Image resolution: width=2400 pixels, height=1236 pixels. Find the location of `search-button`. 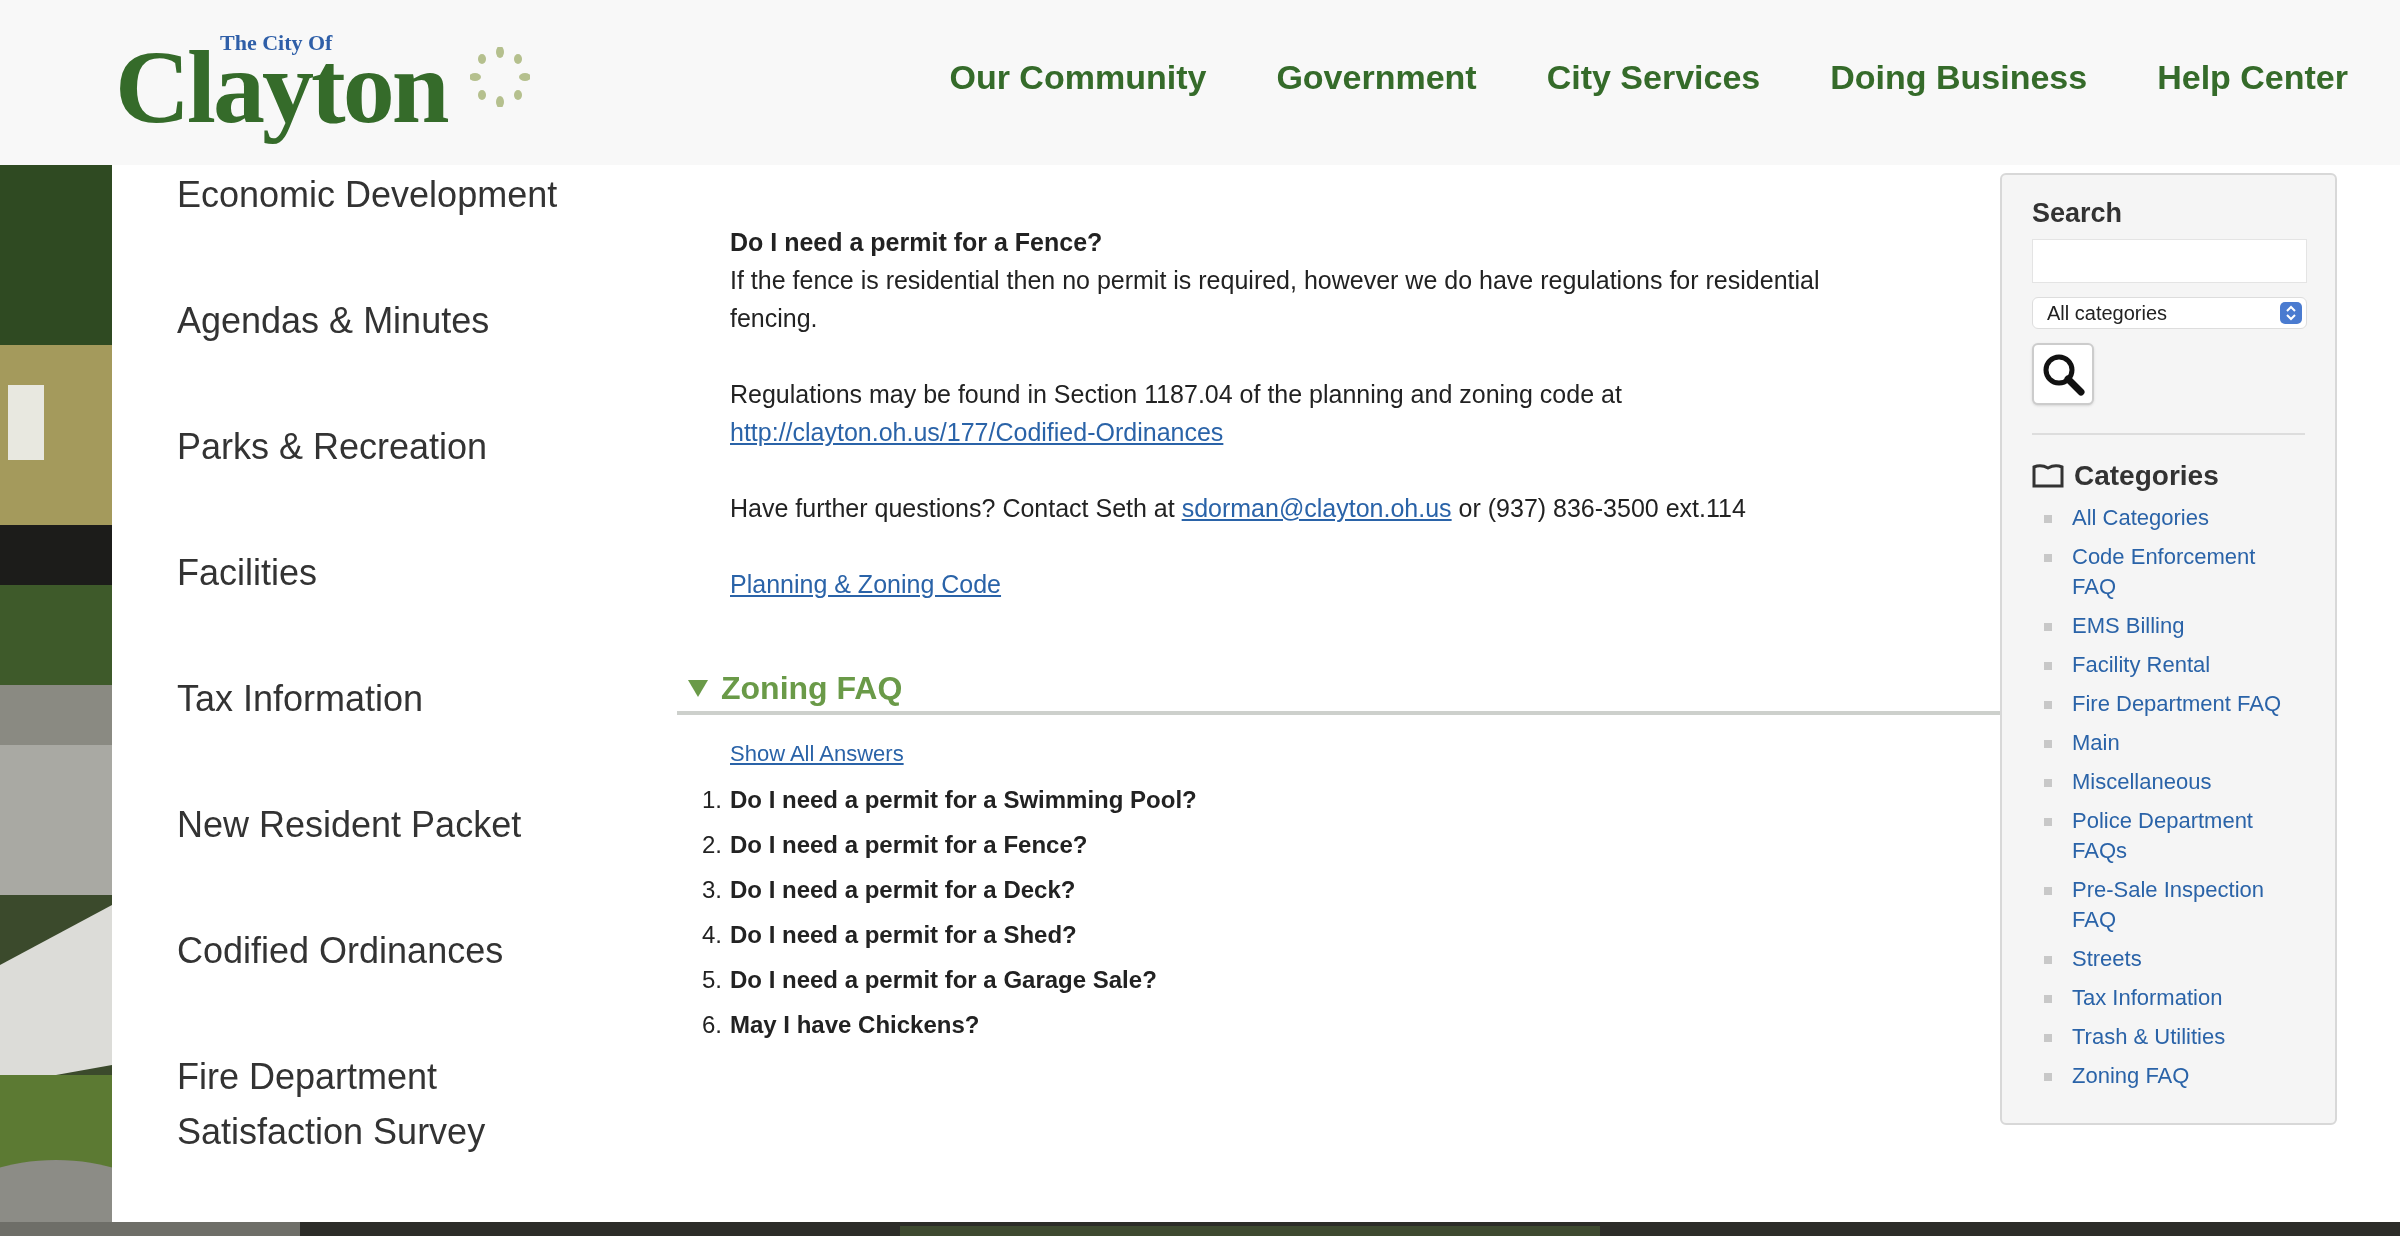

search-button is located at coordinates (2063, 374).